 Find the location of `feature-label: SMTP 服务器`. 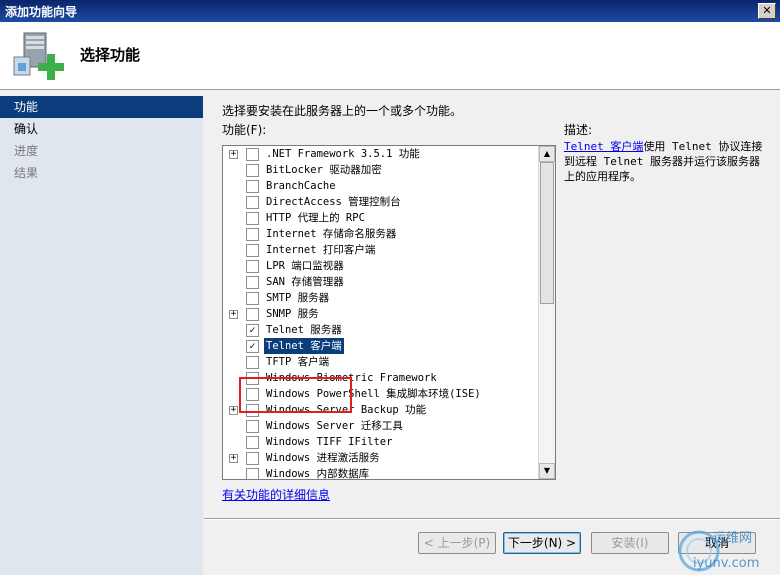

feature-label: SMTP 服务器 is located at coordinates (297, 298).